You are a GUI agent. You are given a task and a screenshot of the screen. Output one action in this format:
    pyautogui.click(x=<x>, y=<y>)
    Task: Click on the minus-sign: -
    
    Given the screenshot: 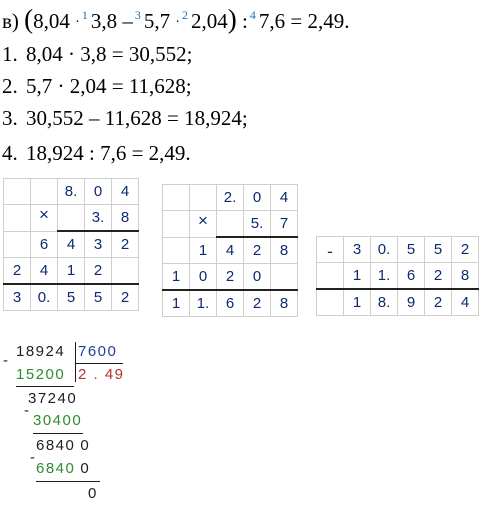 What is the action you would take?
    pyautogui.click(x=6, y=360)
    